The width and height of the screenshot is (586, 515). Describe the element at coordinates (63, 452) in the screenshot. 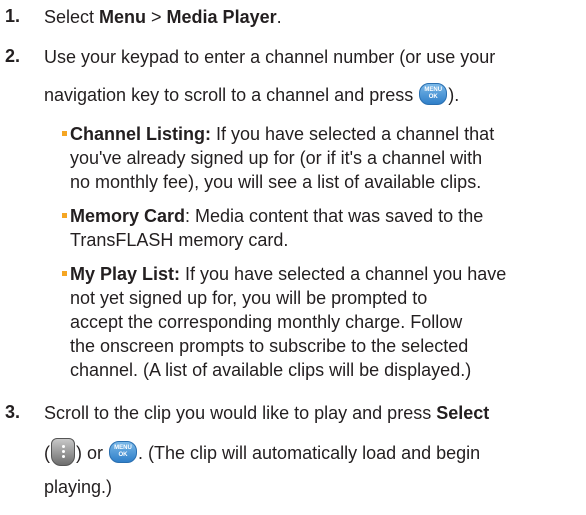

I see `select-softkey-icon` at that location.